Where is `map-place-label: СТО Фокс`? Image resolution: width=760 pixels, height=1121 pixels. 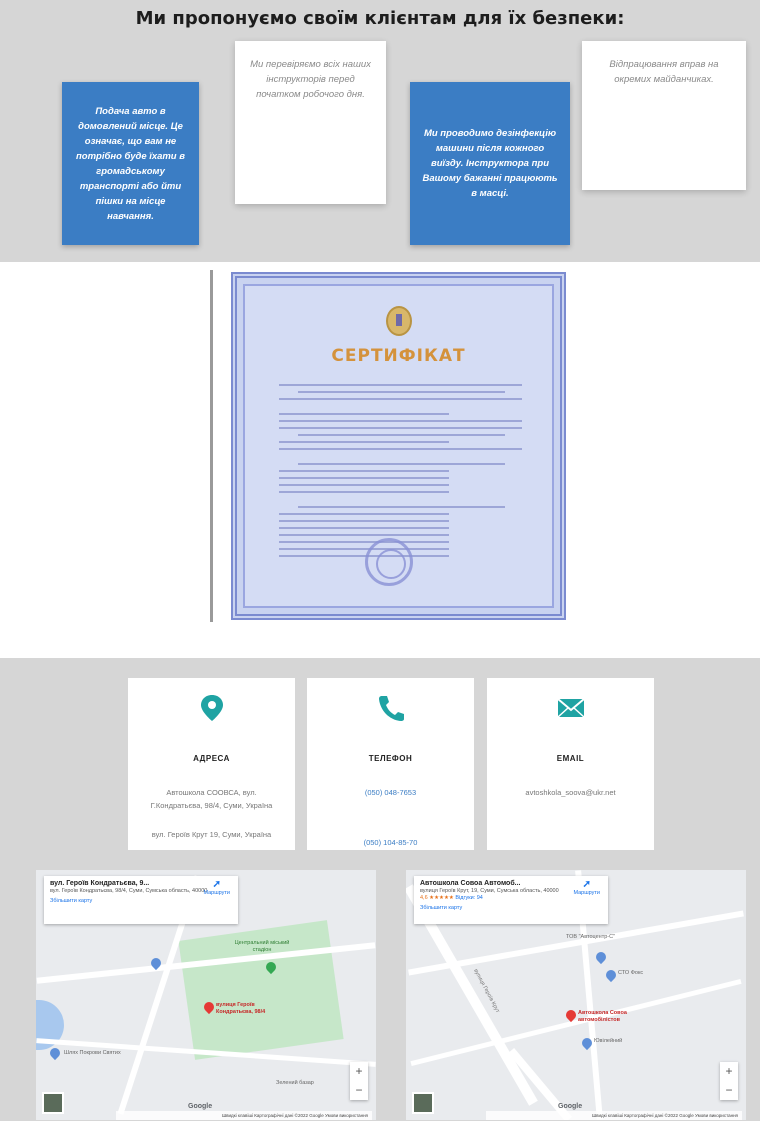 map-place-label: СТО Фокс is located at coordinates (631, 973).